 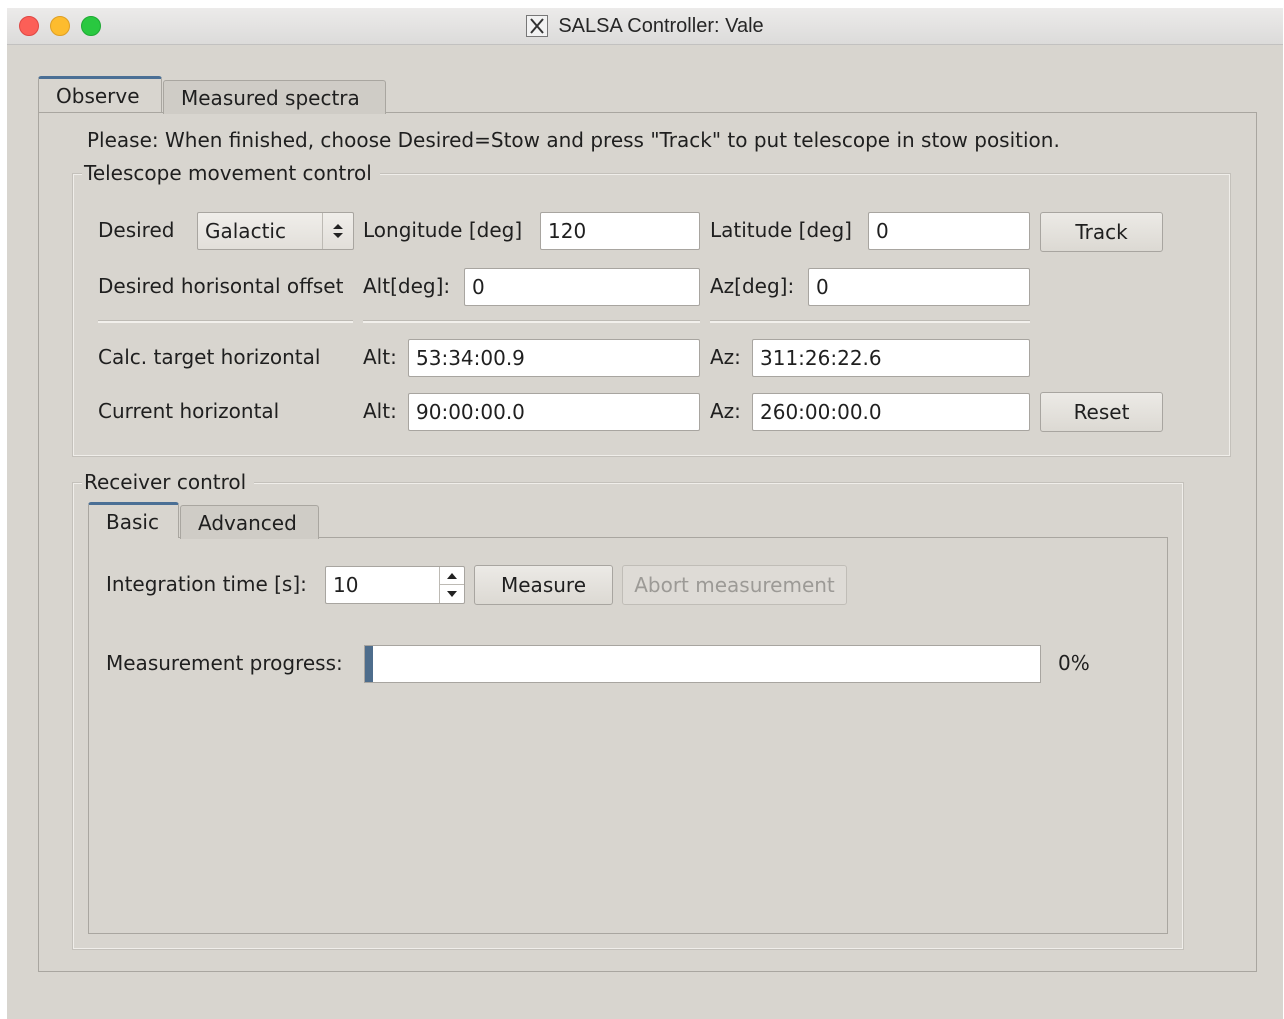 I want to click on receiver-group-title: Receiver control, so click(x=168, y=482).